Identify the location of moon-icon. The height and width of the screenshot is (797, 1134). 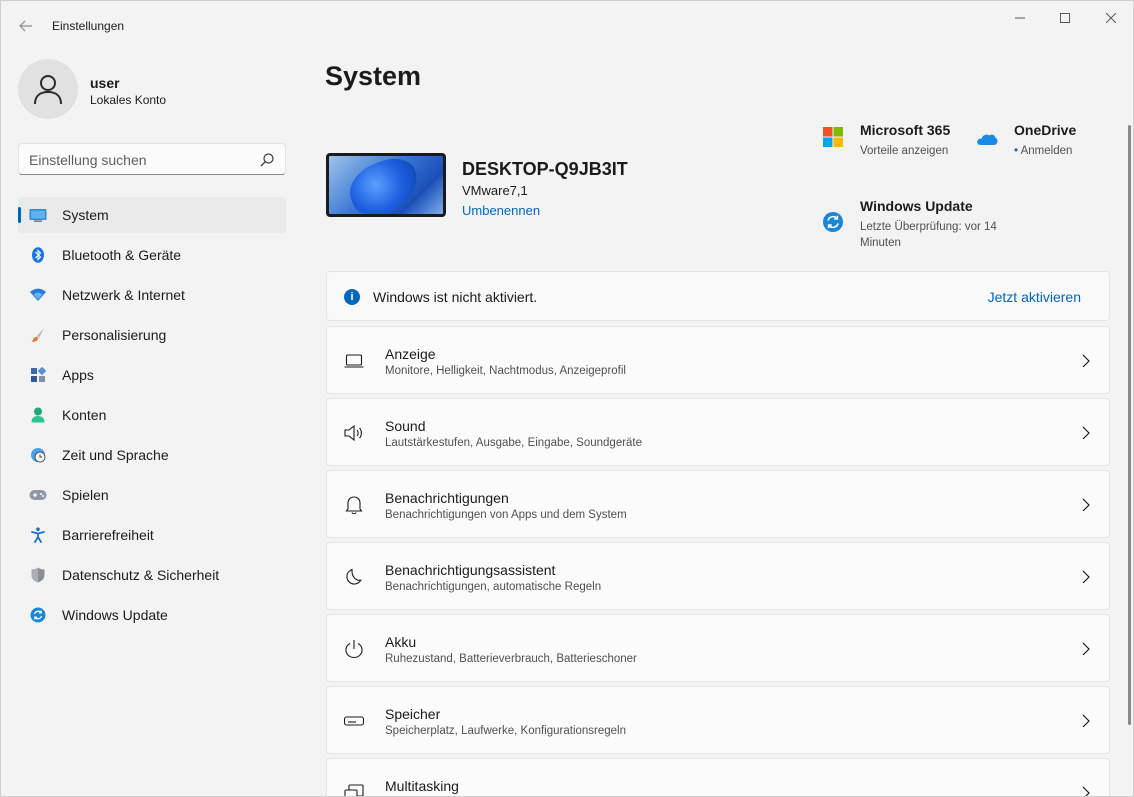
(354, 577).